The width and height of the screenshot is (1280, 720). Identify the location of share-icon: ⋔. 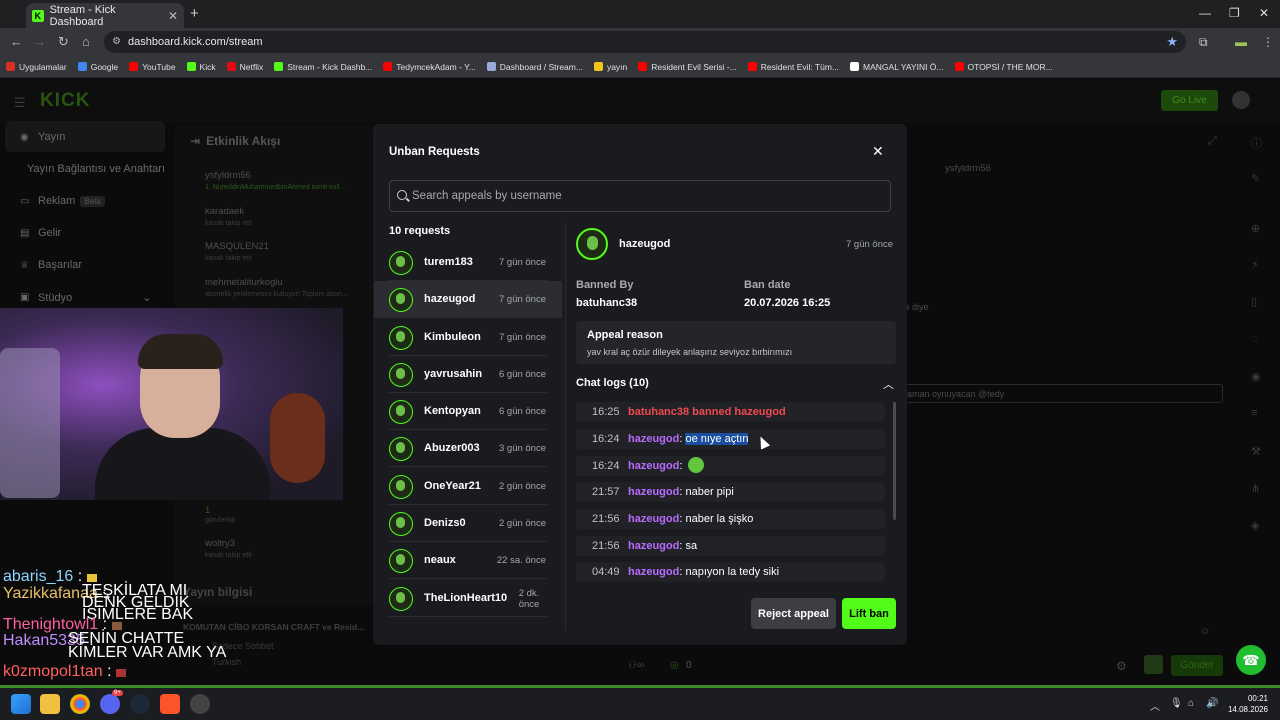
(1255, 488).